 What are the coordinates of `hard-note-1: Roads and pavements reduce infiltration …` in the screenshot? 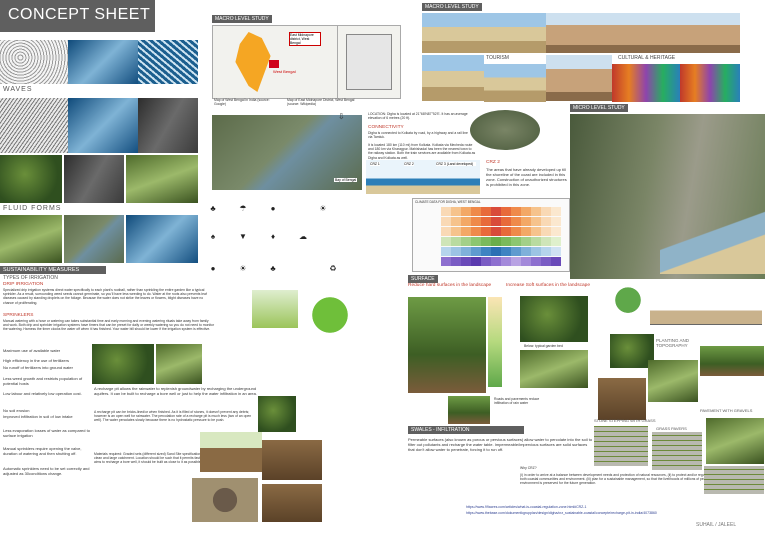 It's located at (517, 401).